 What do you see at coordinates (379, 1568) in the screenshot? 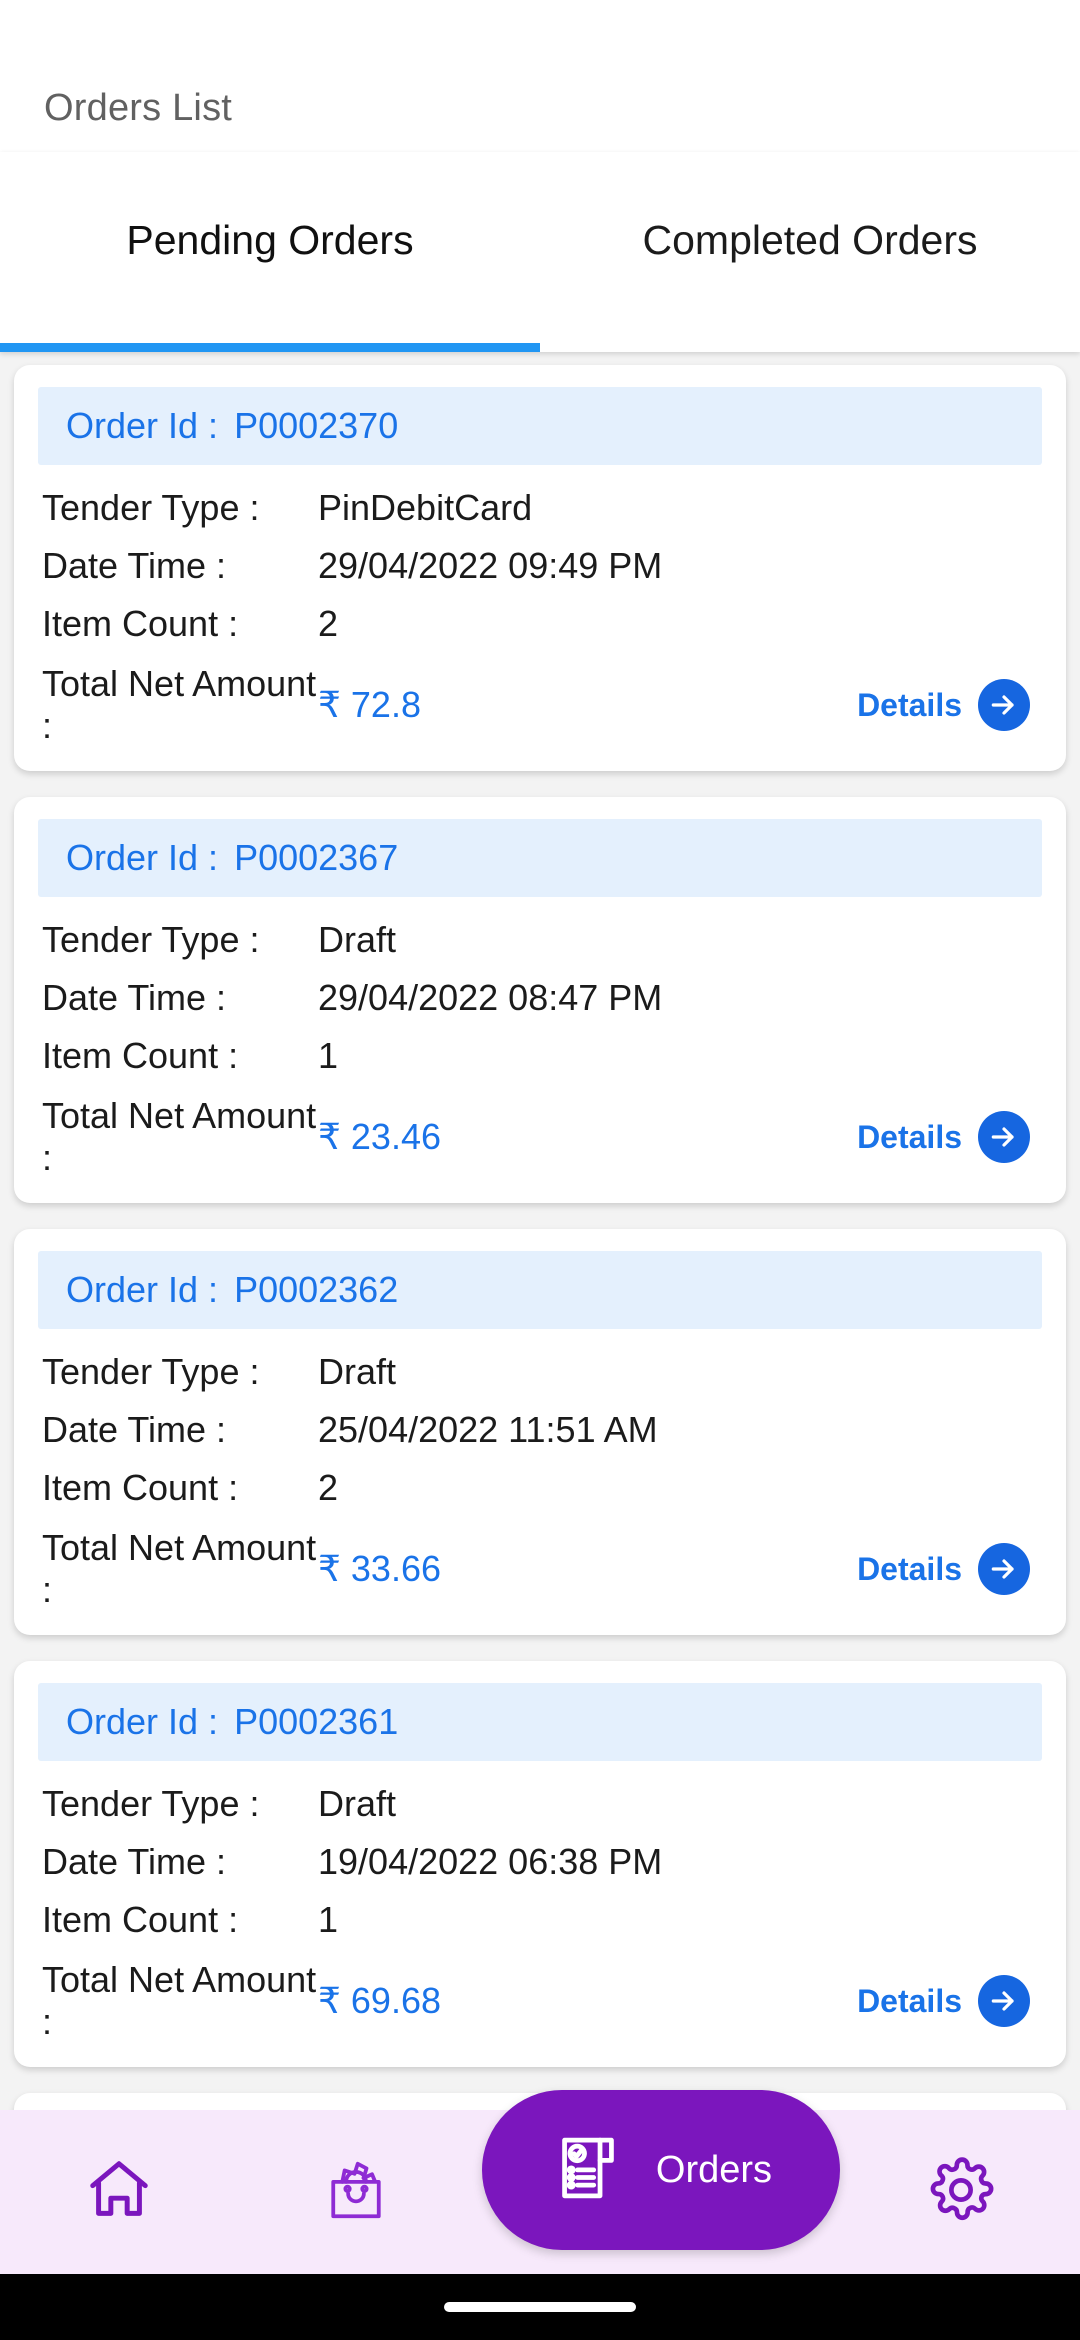
I see `total-net-amount-value: ₹ 33.66` at bounding box center [379, 1568].